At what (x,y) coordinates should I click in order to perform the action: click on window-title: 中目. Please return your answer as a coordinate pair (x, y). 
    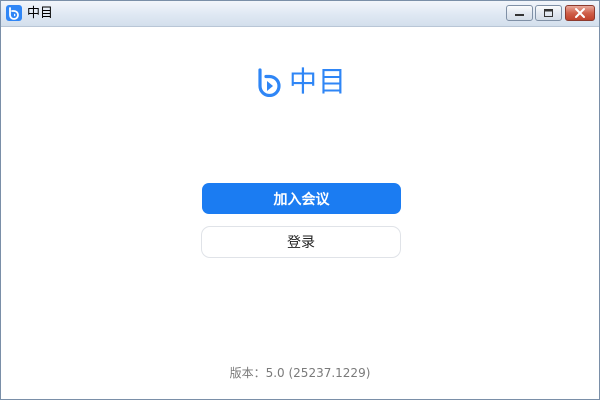
    Looking at the image, I should click on (40, 13).